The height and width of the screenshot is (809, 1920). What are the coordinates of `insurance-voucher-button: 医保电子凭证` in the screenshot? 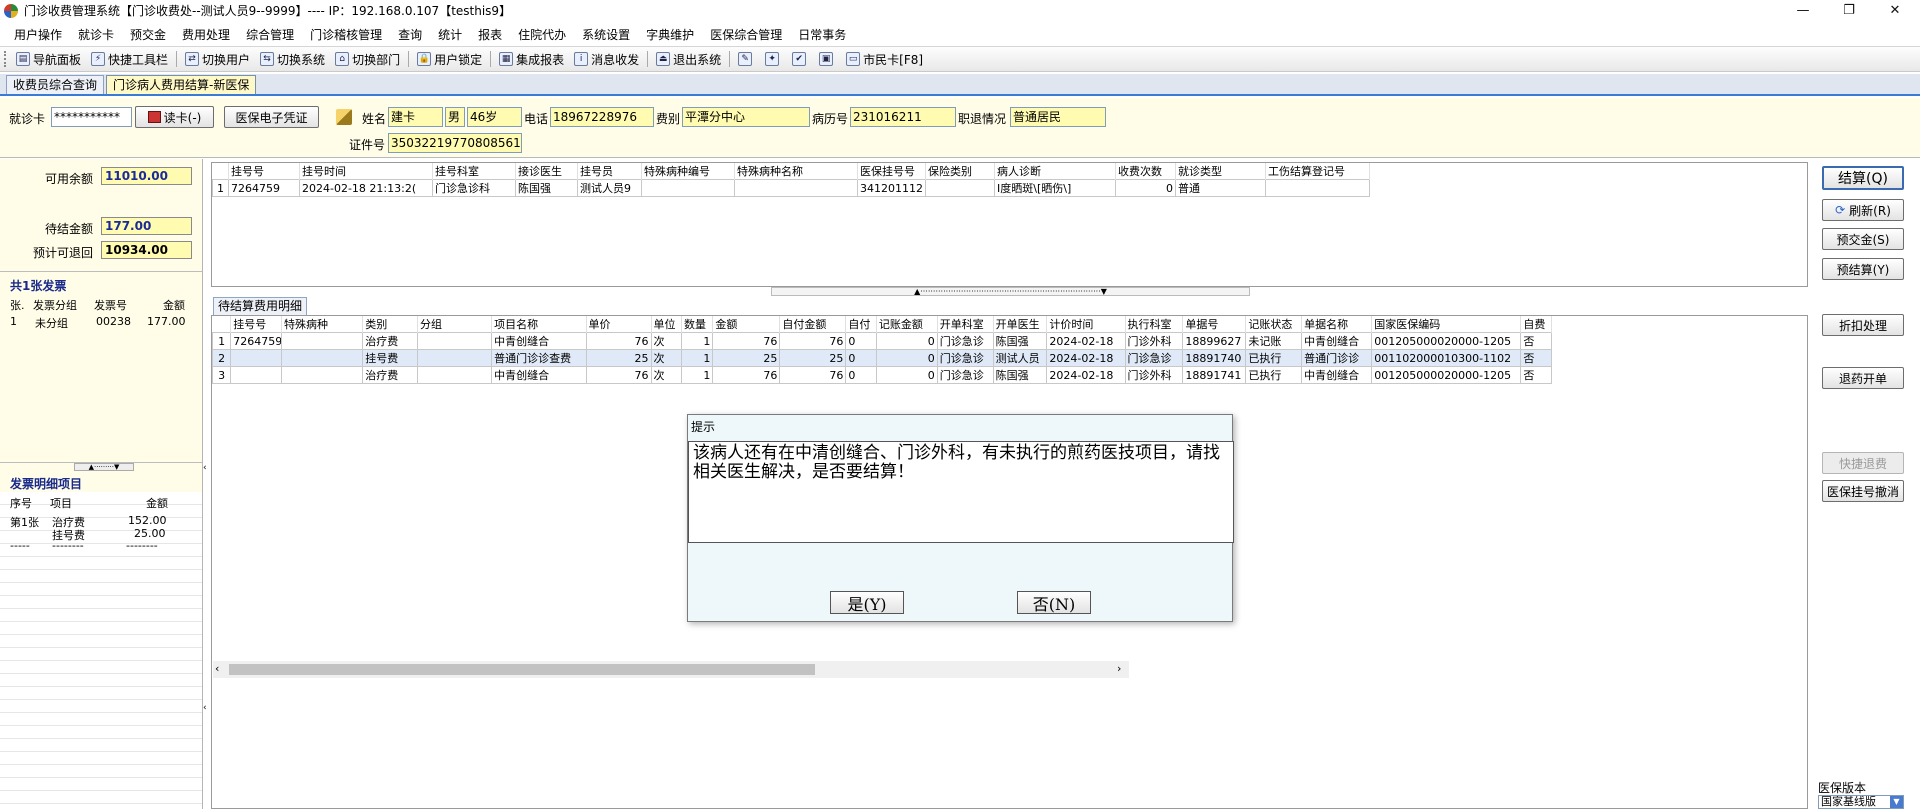 It's located at (271, 117).